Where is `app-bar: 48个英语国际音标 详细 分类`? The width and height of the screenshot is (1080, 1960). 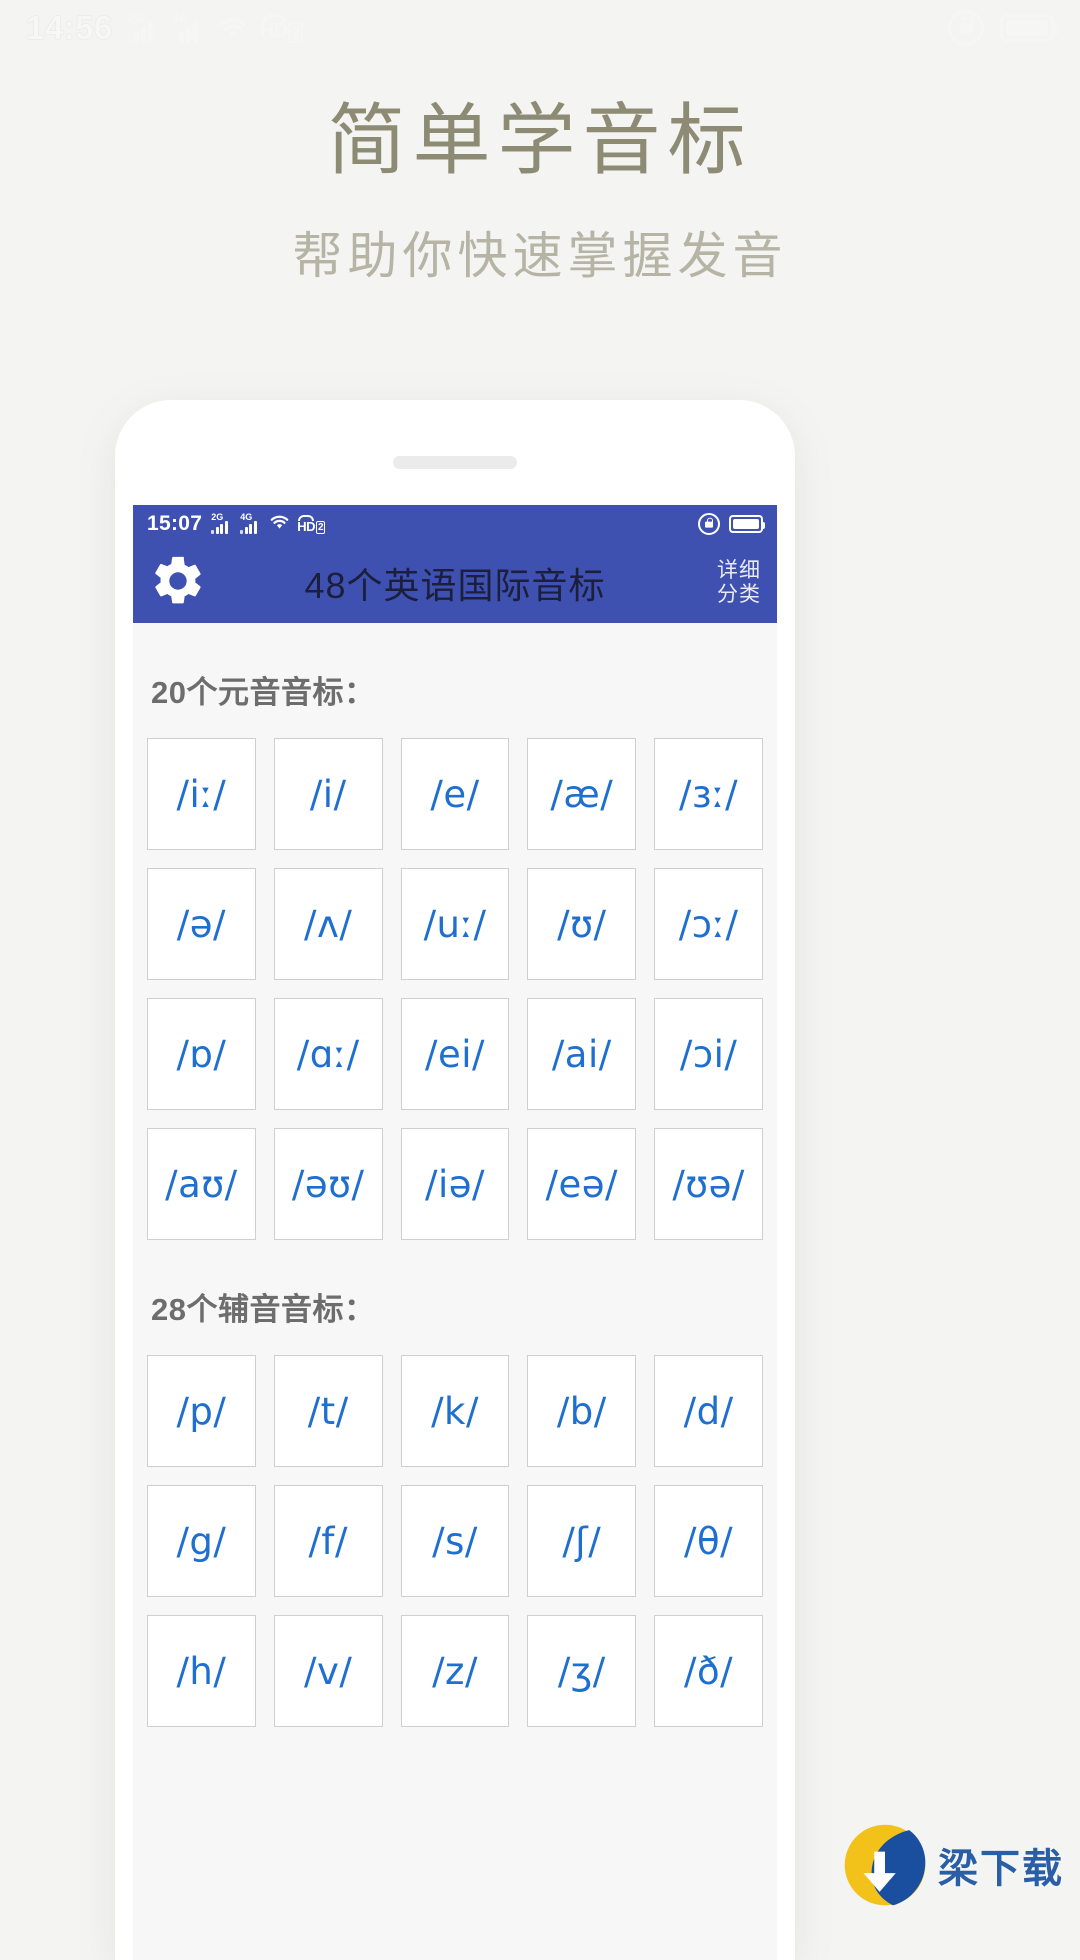
app-bar: 48个英语国际音标 详细 分类 is located at coordinates (455, 583).